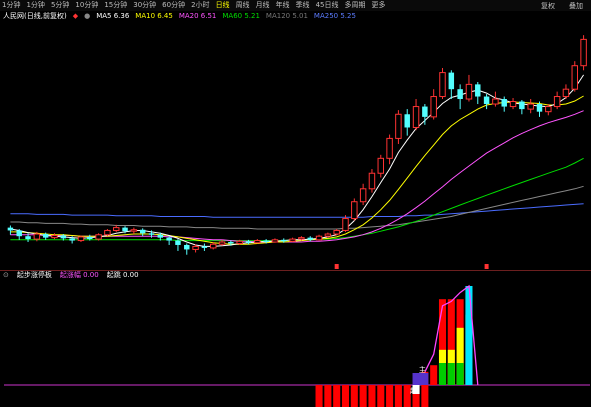  Describe the element at coordinates (86, 5) in the screenshot. I see `period-tab-3: 10分钟` at that location.